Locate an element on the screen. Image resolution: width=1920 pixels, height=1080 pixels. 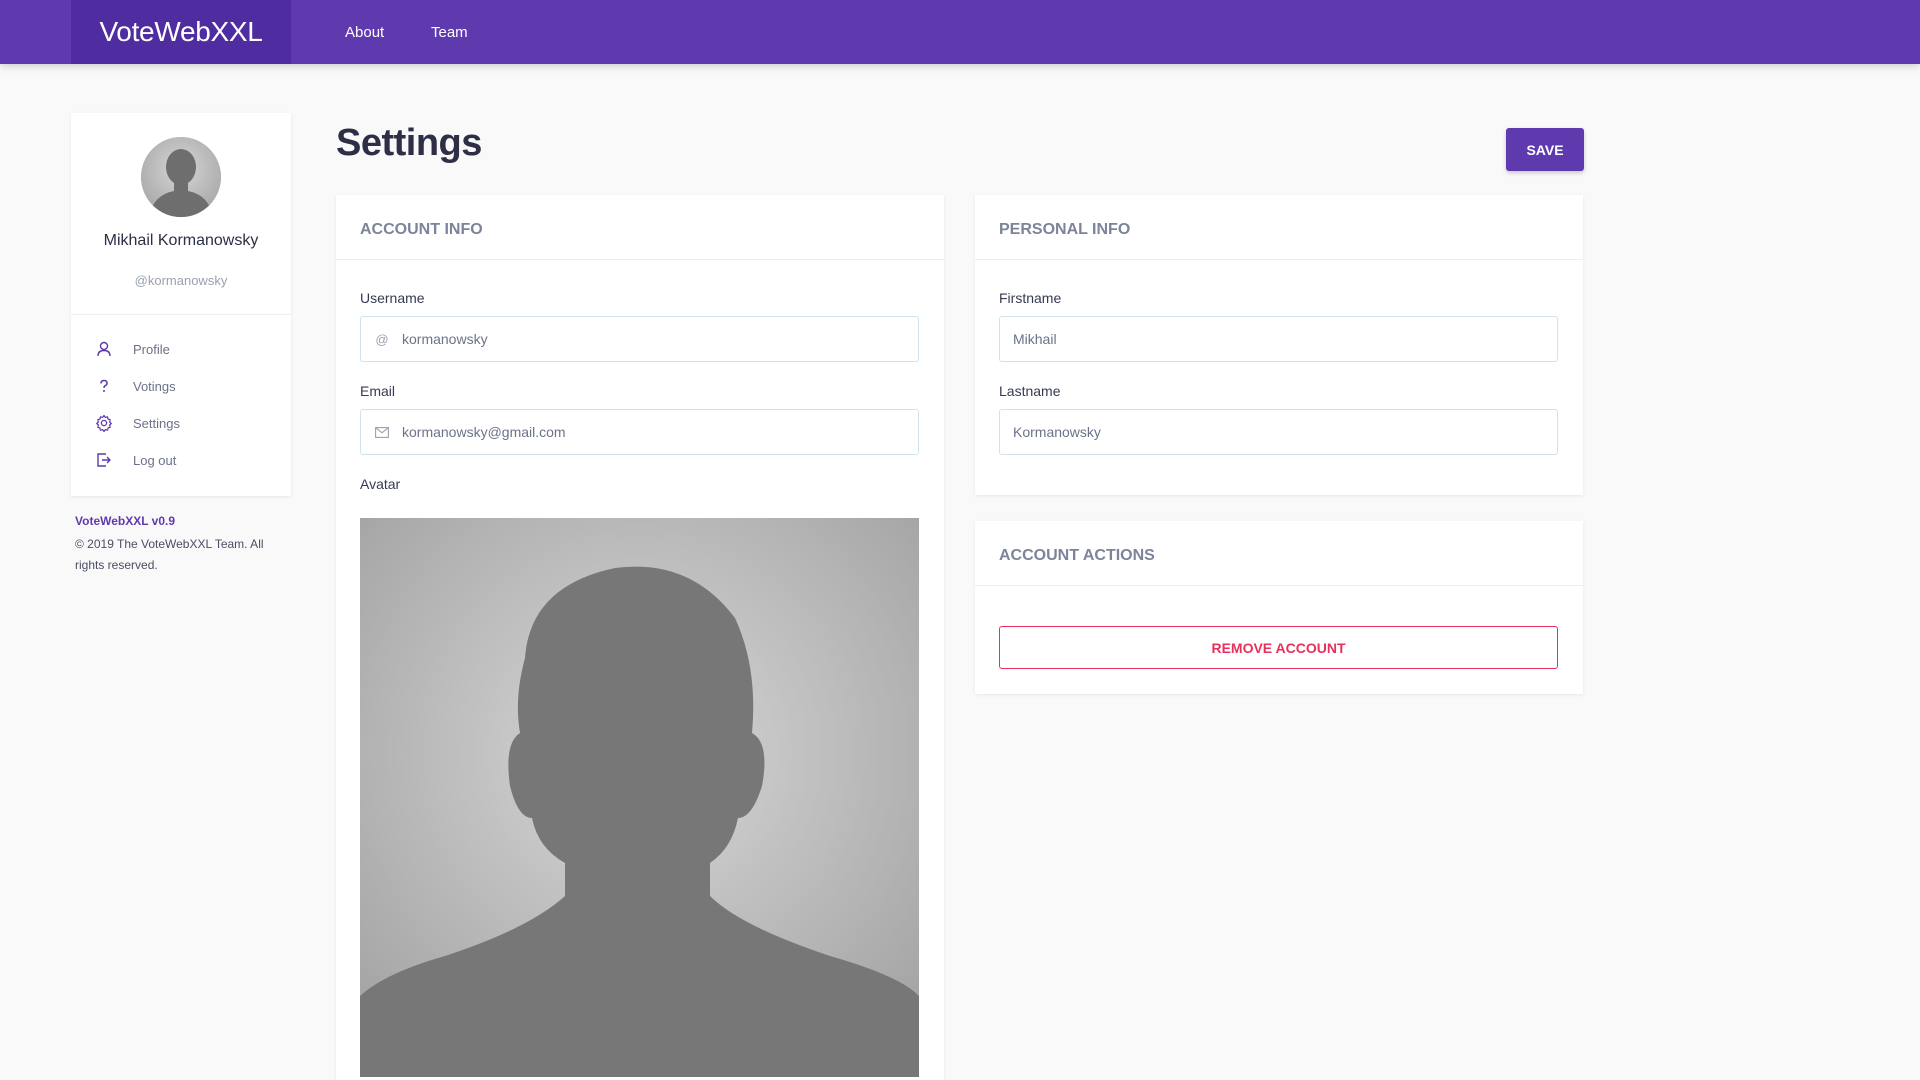
sidebar-item-votings: Votings is located at coordinates (185, 386).